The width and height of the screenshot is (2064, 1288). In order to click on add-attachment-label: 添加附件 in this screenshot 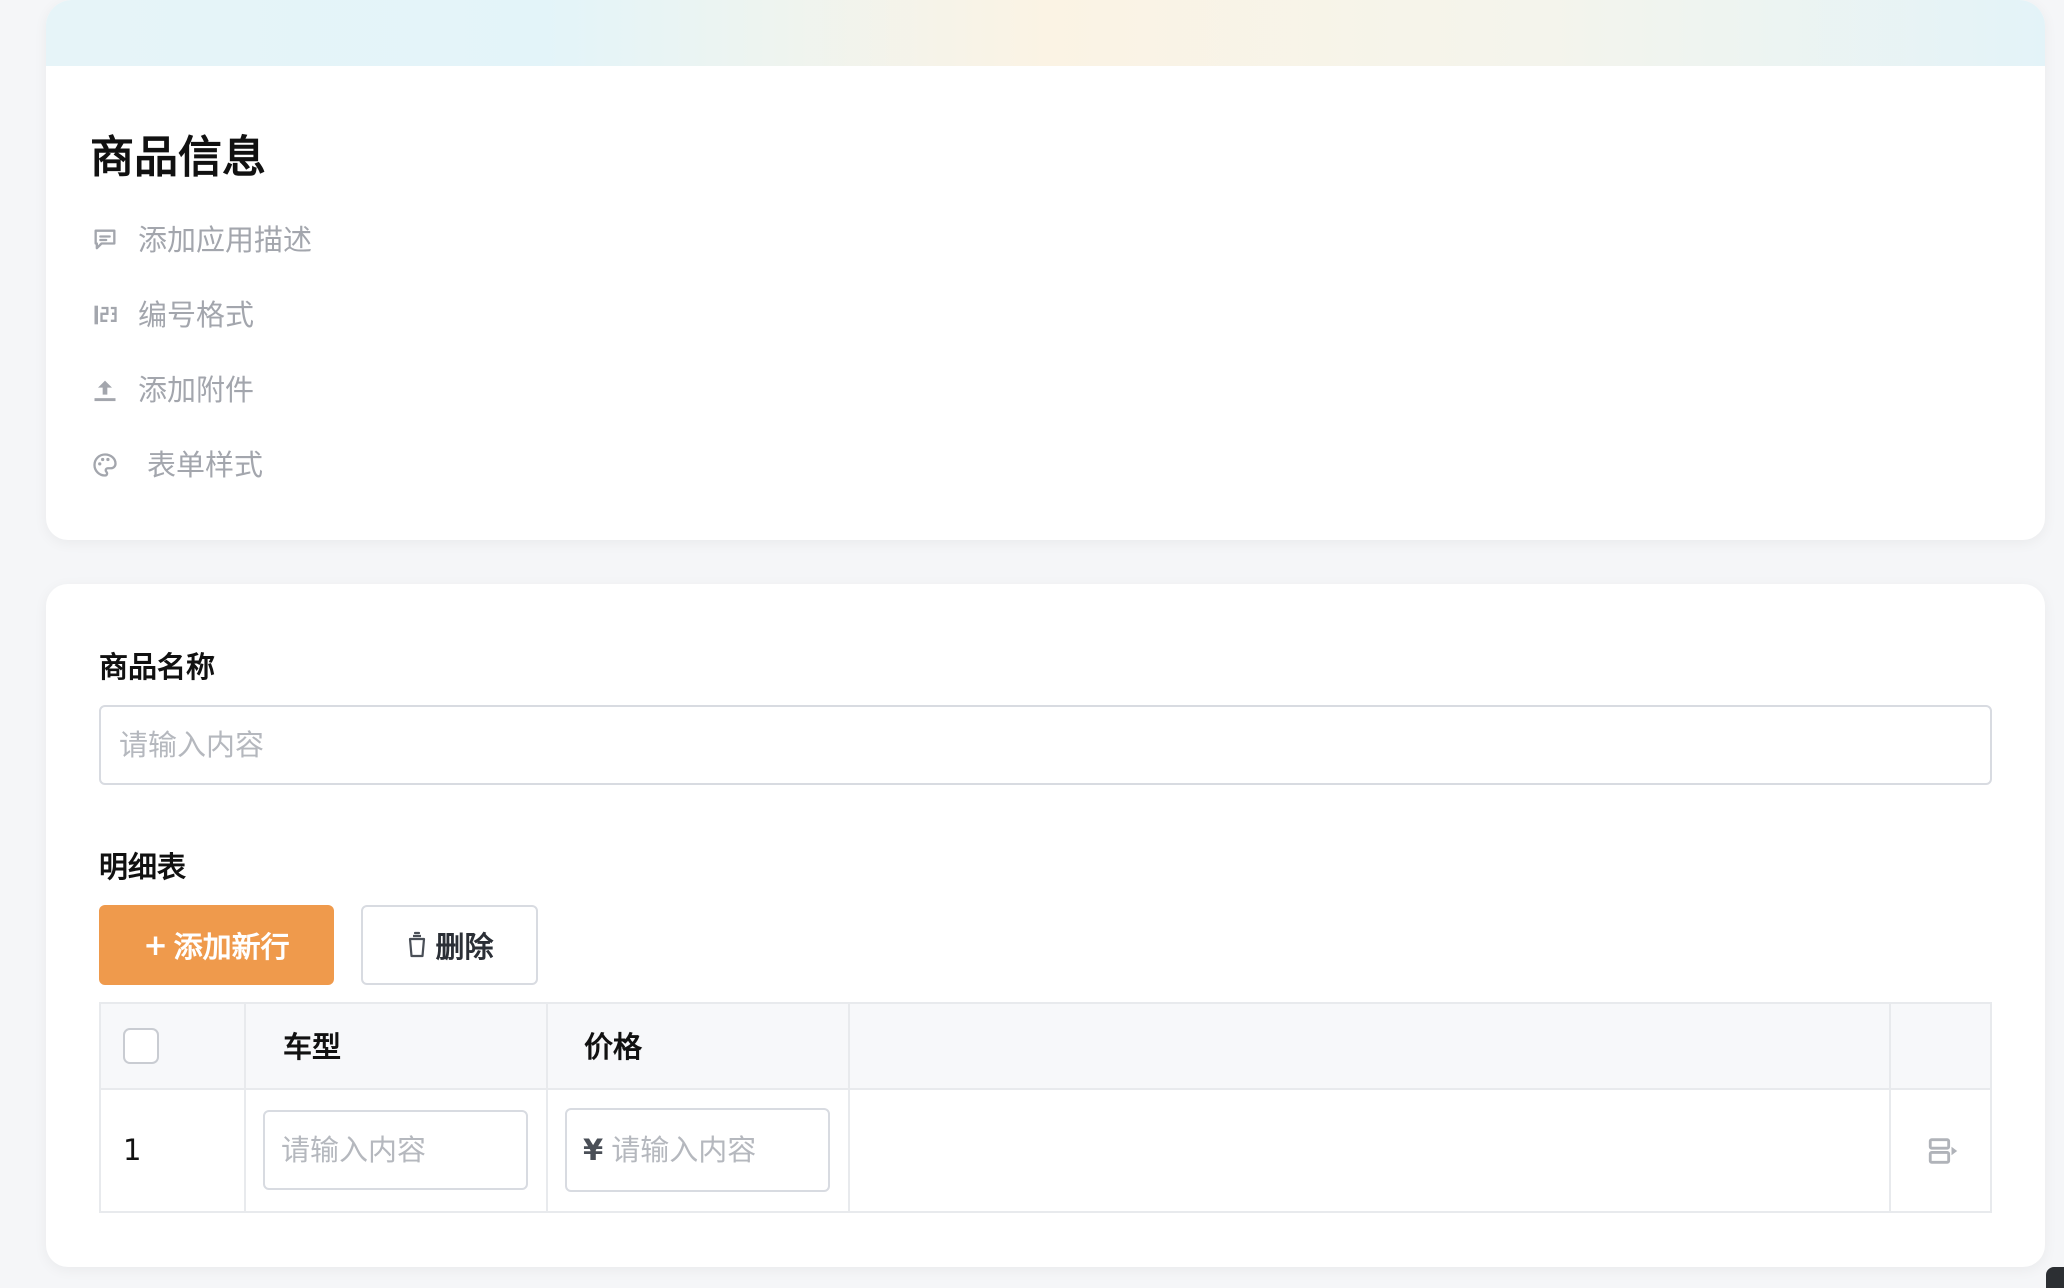, I will do `click(196, 390)`.